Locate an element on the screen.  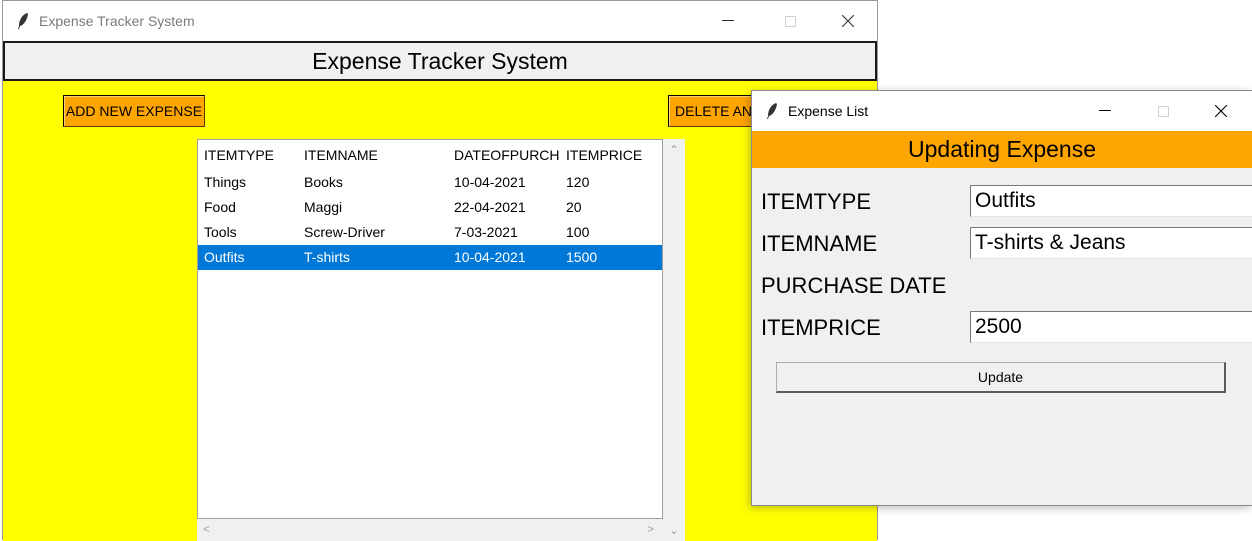
cell-price: 20 is located at coordinates (574, 207).